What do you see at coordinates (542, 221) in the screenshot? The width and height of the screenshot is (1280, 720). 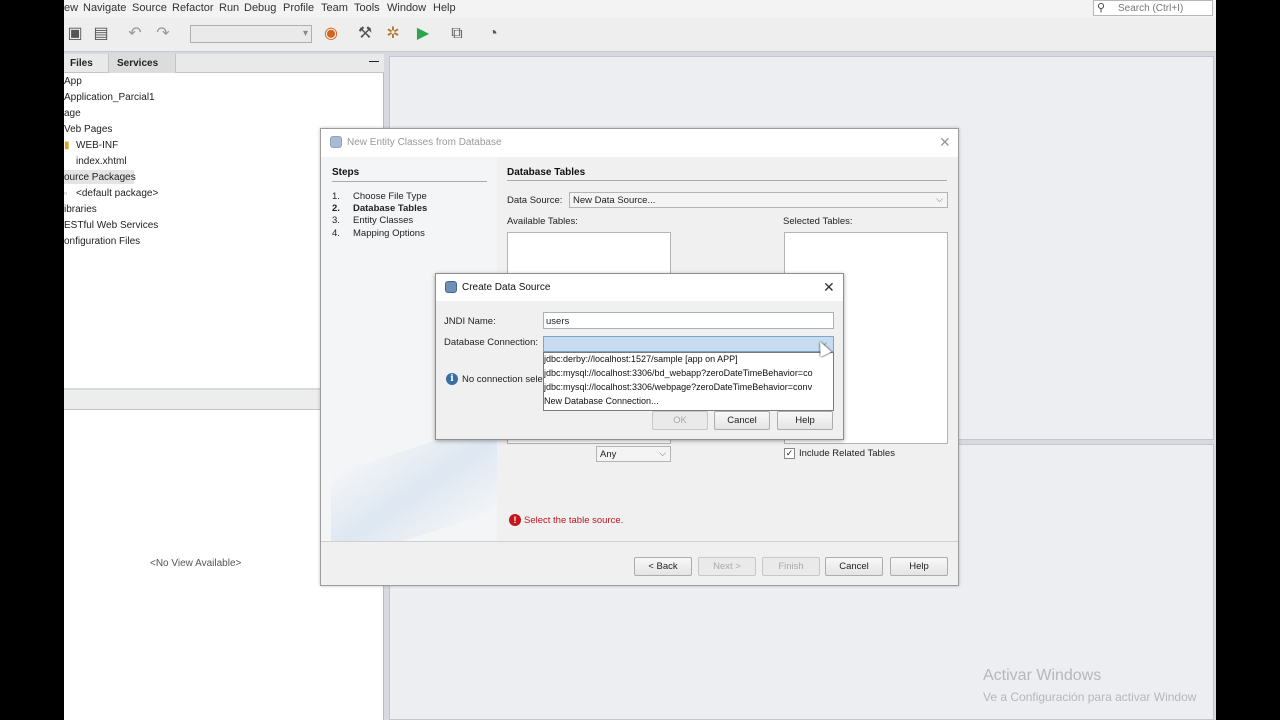 I see `available-tables-label: Available Tables:` at bounding box center [542, 221].